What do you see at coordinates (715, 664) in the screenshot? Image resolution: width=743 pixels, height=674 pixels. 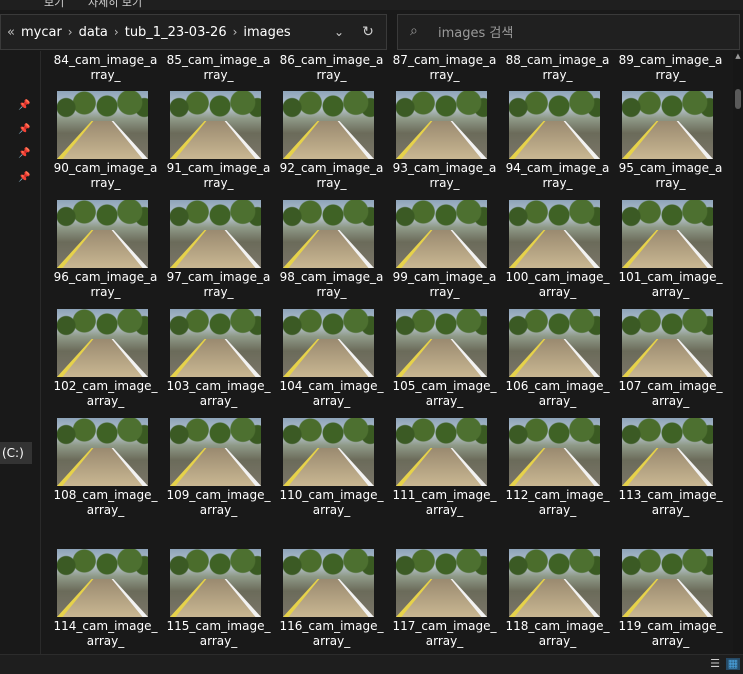 I see `details-view-icon: ☰` at bounding box center [715, 664].